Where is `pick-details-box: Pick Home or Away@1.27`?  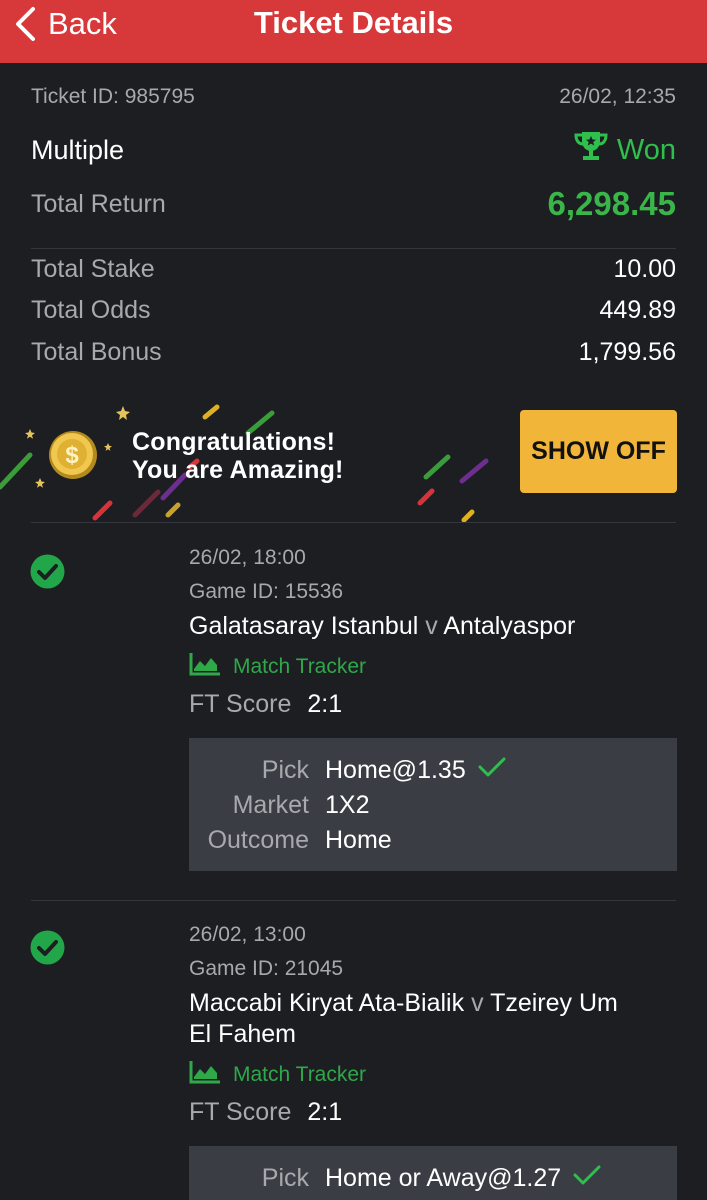
pick-details-box: Pick Home or Away@1.27 is located at coordinates (433, 1173).